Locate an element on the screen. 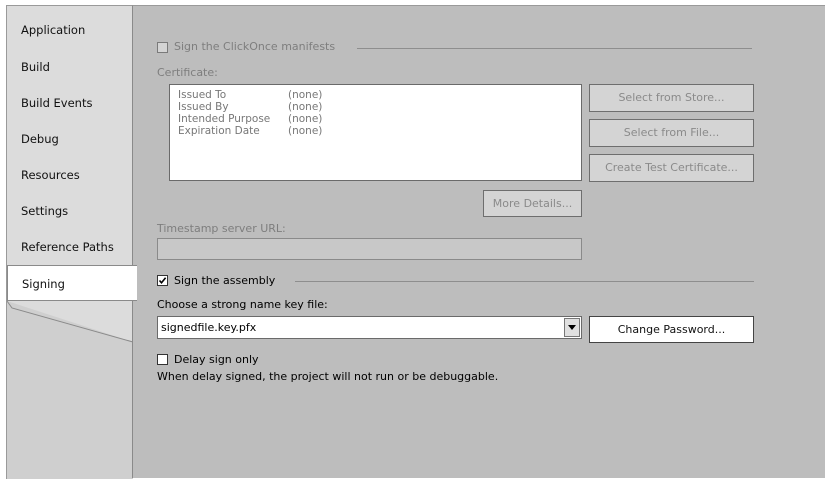 Image resolution: width=825 pixels, height=479 pixels. sidebar-item-label: Debug is located at coordinates (40, 139).